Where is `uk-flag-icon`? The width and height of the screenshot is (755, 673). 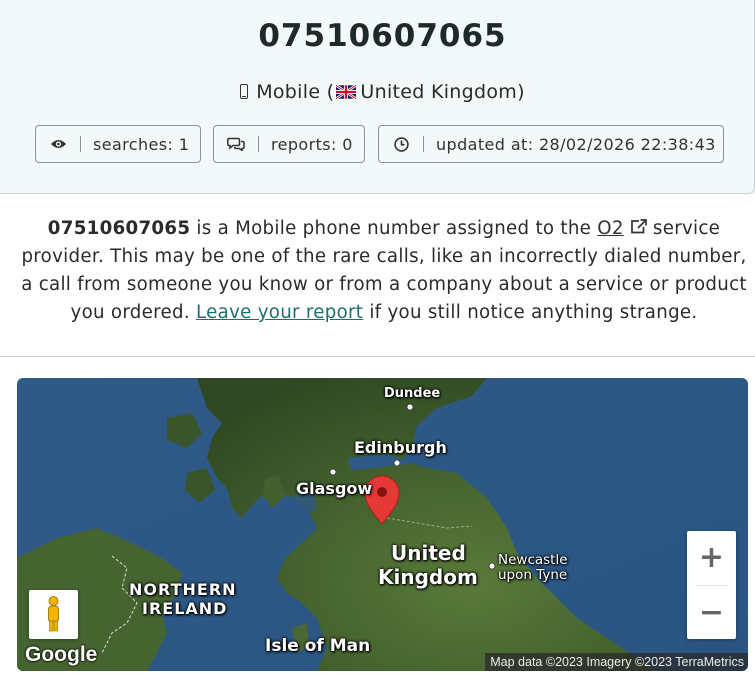 uk-flag-icon is located at coordinates (346, 92).